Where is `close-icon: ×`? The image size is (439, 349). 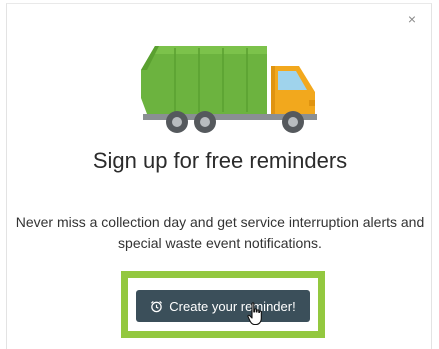
close-icon: × is located at coordinates (412, 19).